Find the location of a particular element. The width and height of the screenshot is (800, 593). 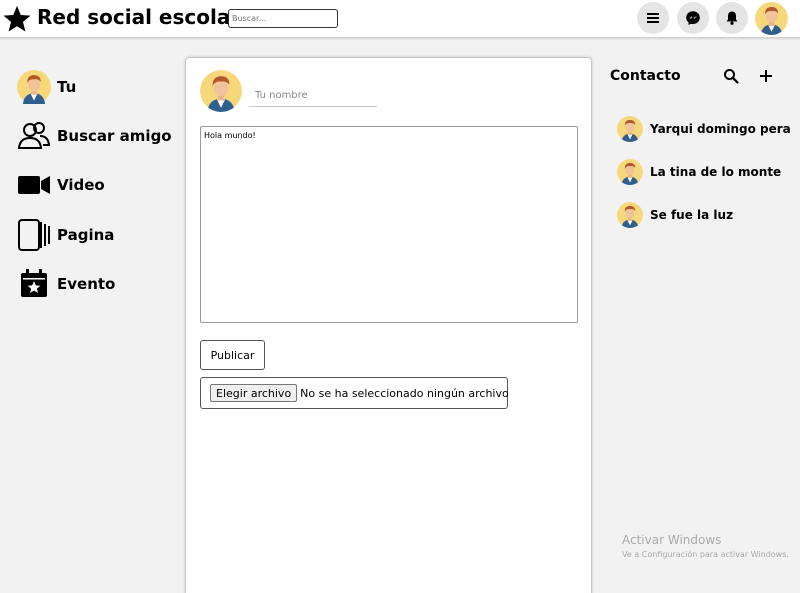

sidebar-item-label: Tu is located at coordinates (67, 87).